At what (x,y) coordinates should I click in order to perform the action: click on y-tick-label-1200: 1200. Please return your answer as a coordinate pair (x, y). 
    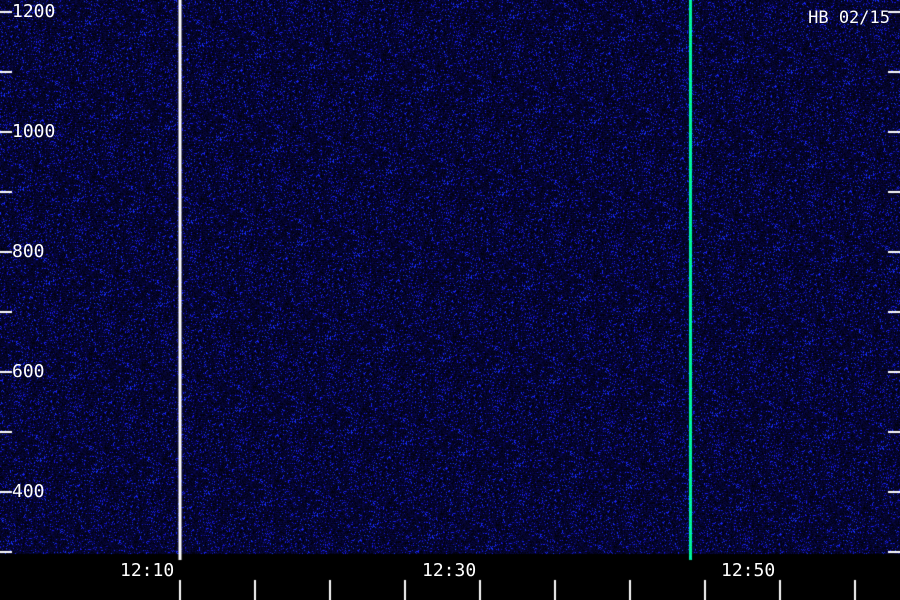
    Looking at the image, I should click on (34, 11).